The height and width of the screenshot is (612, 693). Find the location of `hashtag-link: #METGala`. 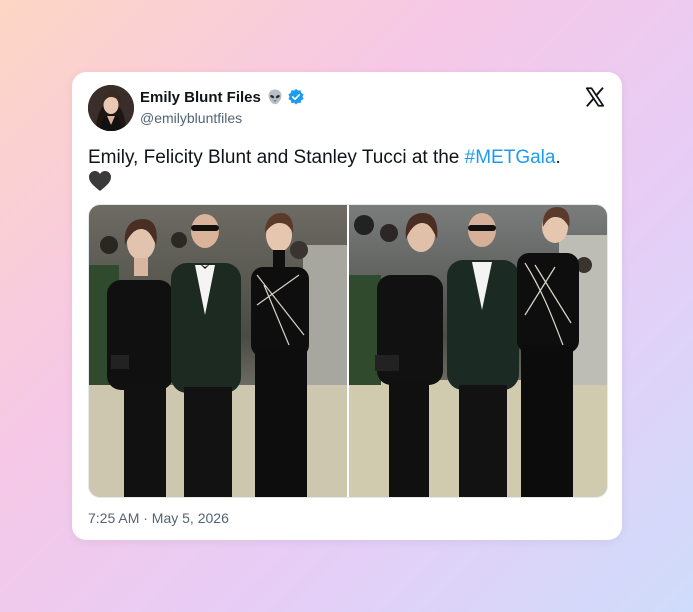

hashtag-link: #METGala is located at coordinates (510, 157).